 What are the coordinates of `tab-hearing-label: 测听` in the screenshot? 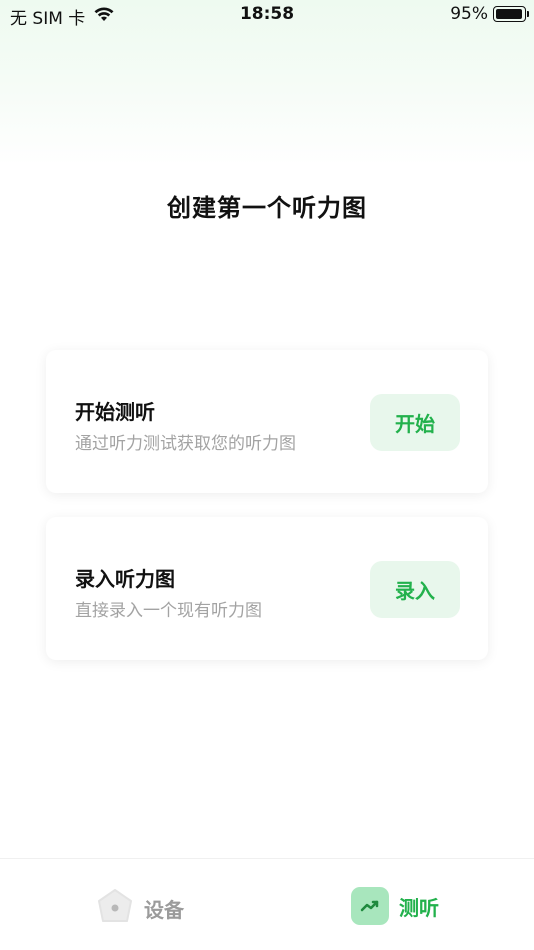 It's located at (419, 907).